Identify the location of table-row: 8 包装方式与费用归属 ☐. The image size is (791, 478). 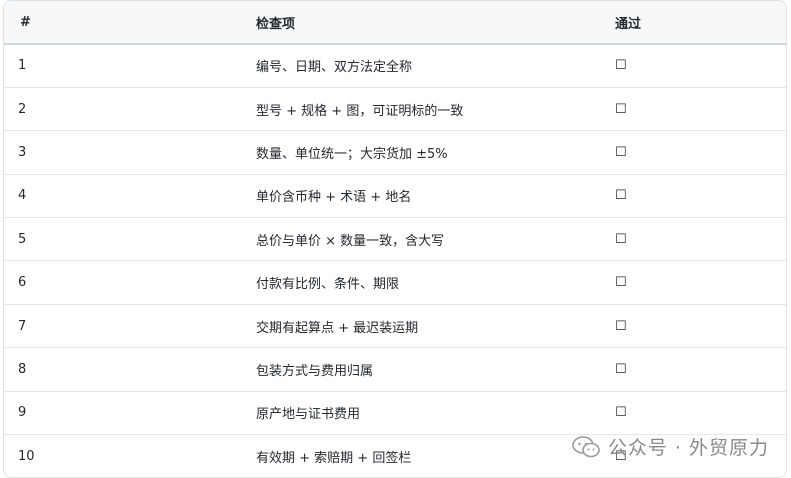
(395, 369).